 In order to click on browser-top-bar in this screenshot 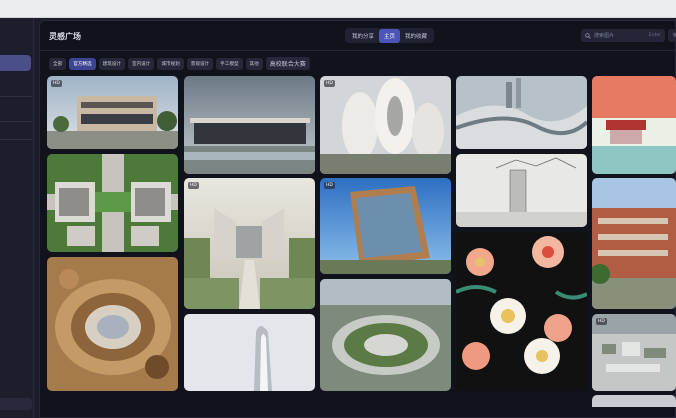, I will do `click(338, 9)`.